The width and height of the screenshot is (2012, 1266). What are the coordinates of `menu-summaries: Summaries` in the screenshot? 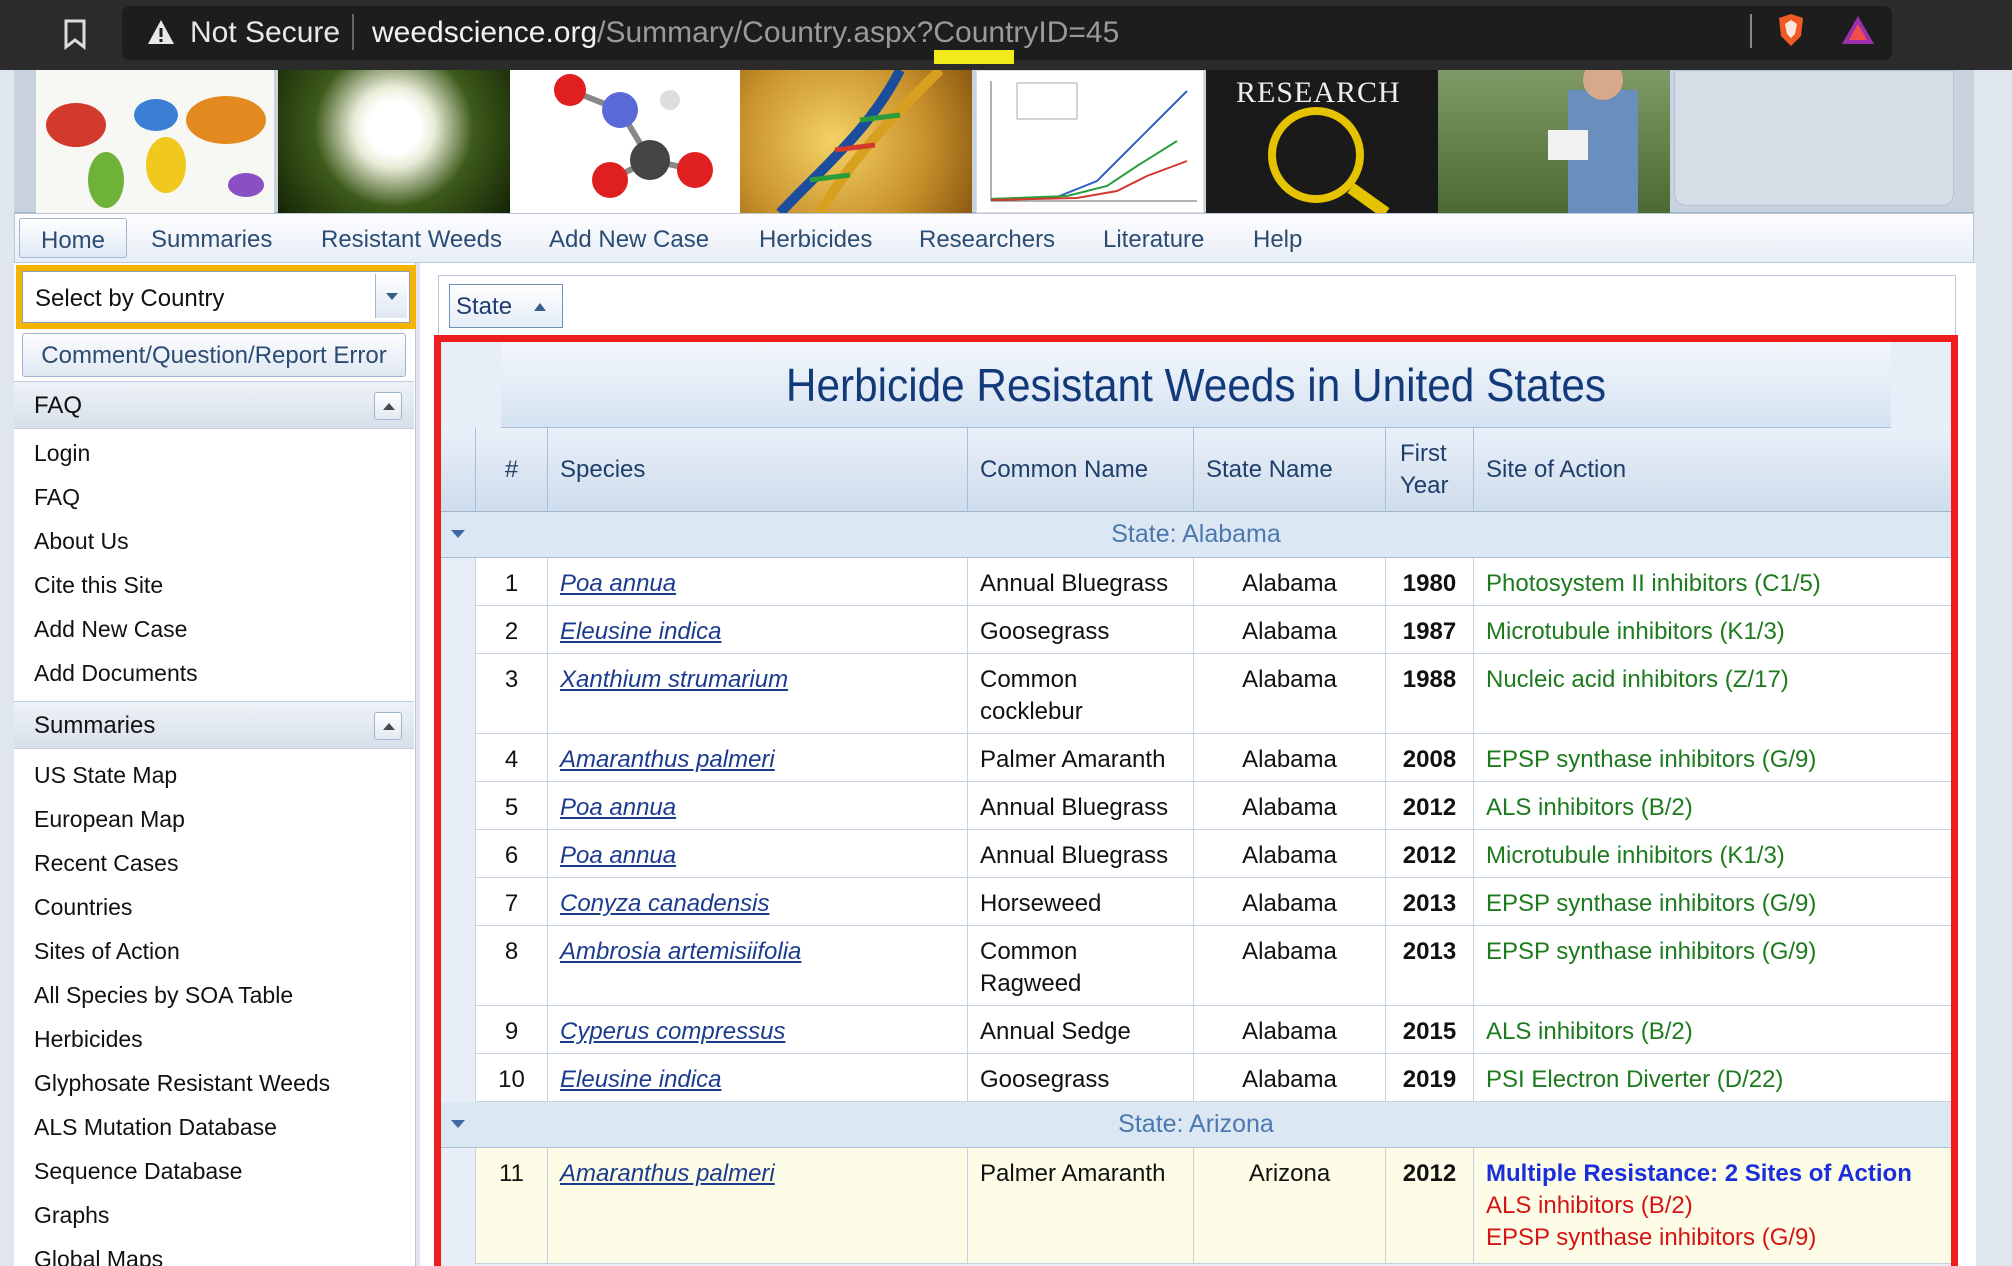 It's located at (211, 240).